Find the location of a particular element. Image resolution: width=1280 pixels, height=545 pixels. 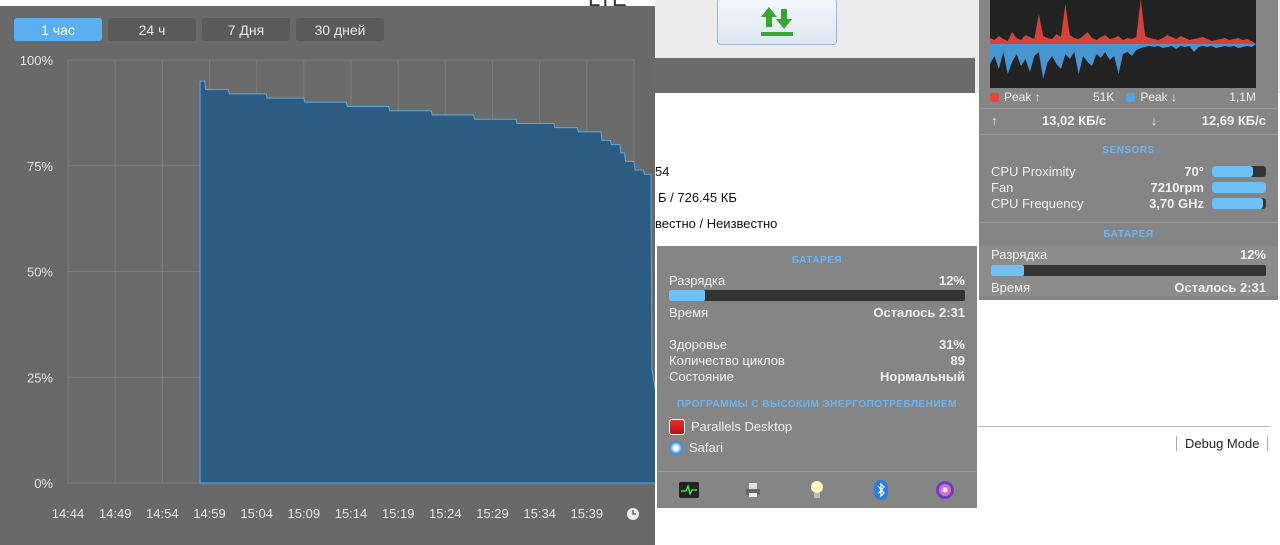

fan-label: Fan is located at coordinates (1002, 187).